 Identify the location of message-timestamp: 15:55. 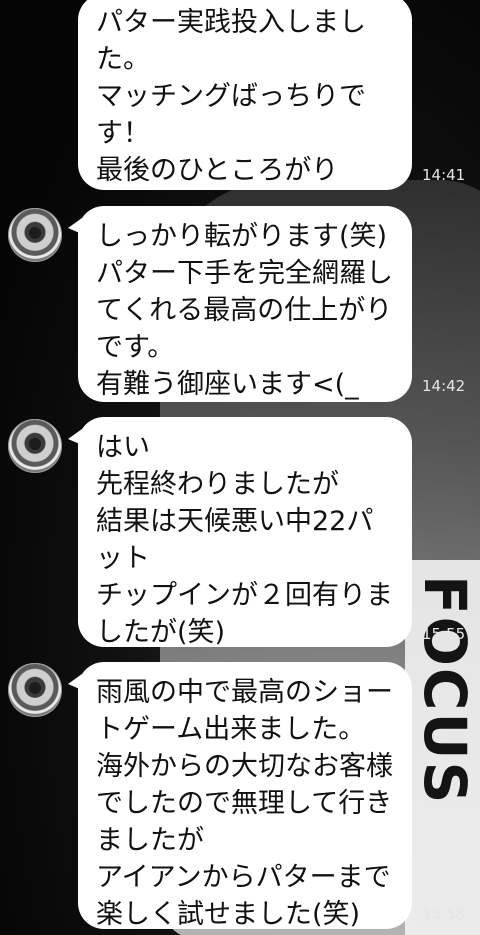
(444, 634).